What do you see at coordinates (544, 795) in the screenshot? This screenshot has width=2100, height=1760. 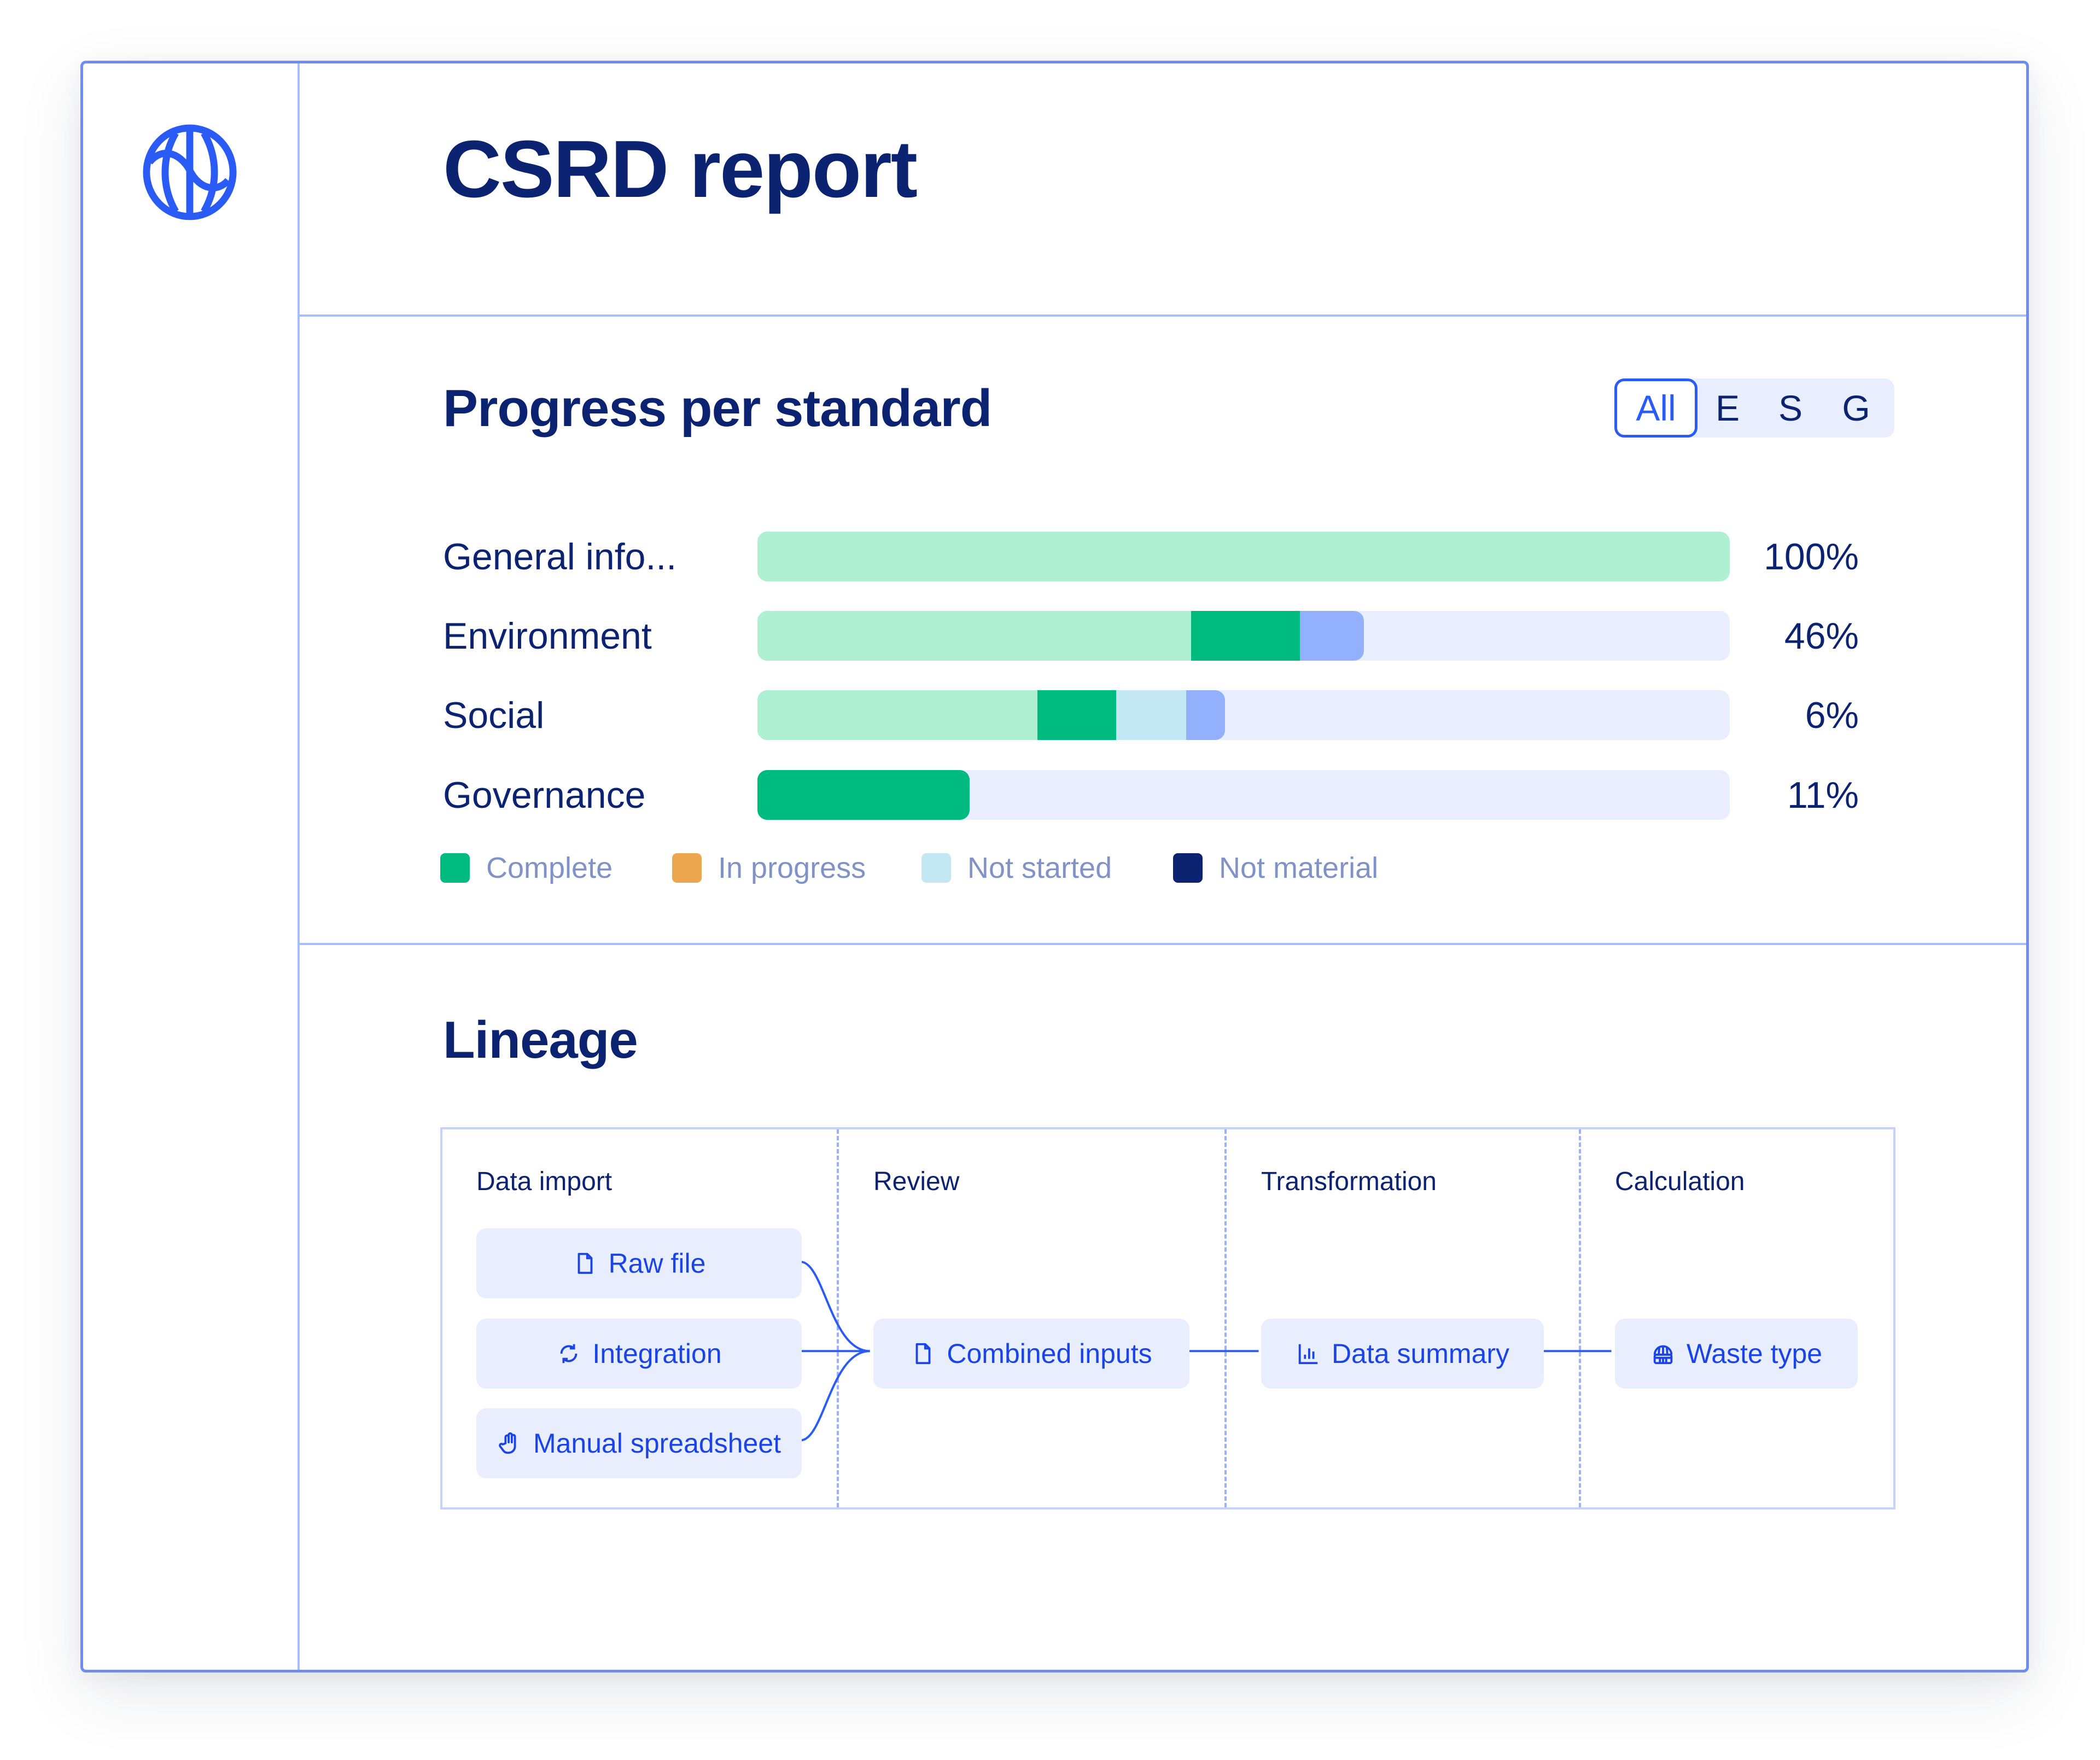 I see `row-label: Governance` at bounding box center [544, 795].